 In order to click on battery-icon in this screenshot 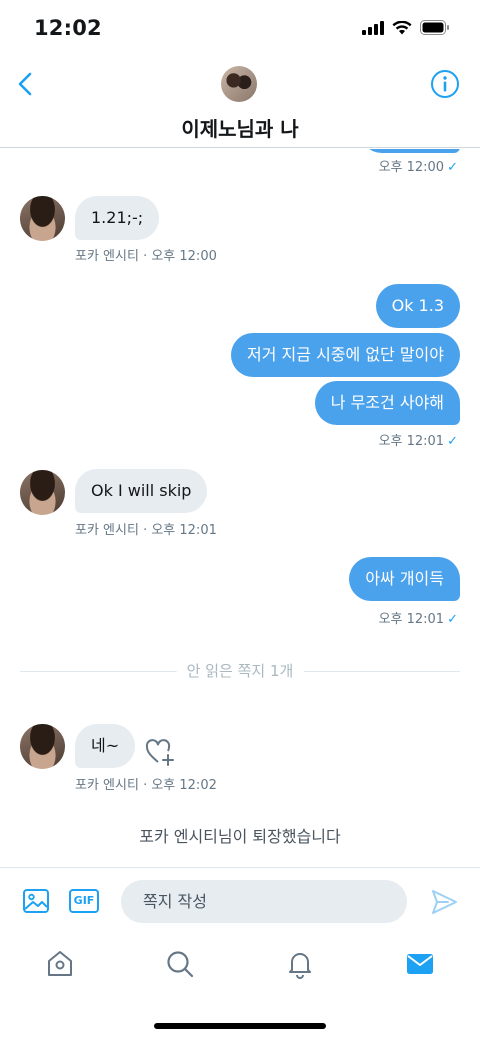, I will do `click(434, 27)`.